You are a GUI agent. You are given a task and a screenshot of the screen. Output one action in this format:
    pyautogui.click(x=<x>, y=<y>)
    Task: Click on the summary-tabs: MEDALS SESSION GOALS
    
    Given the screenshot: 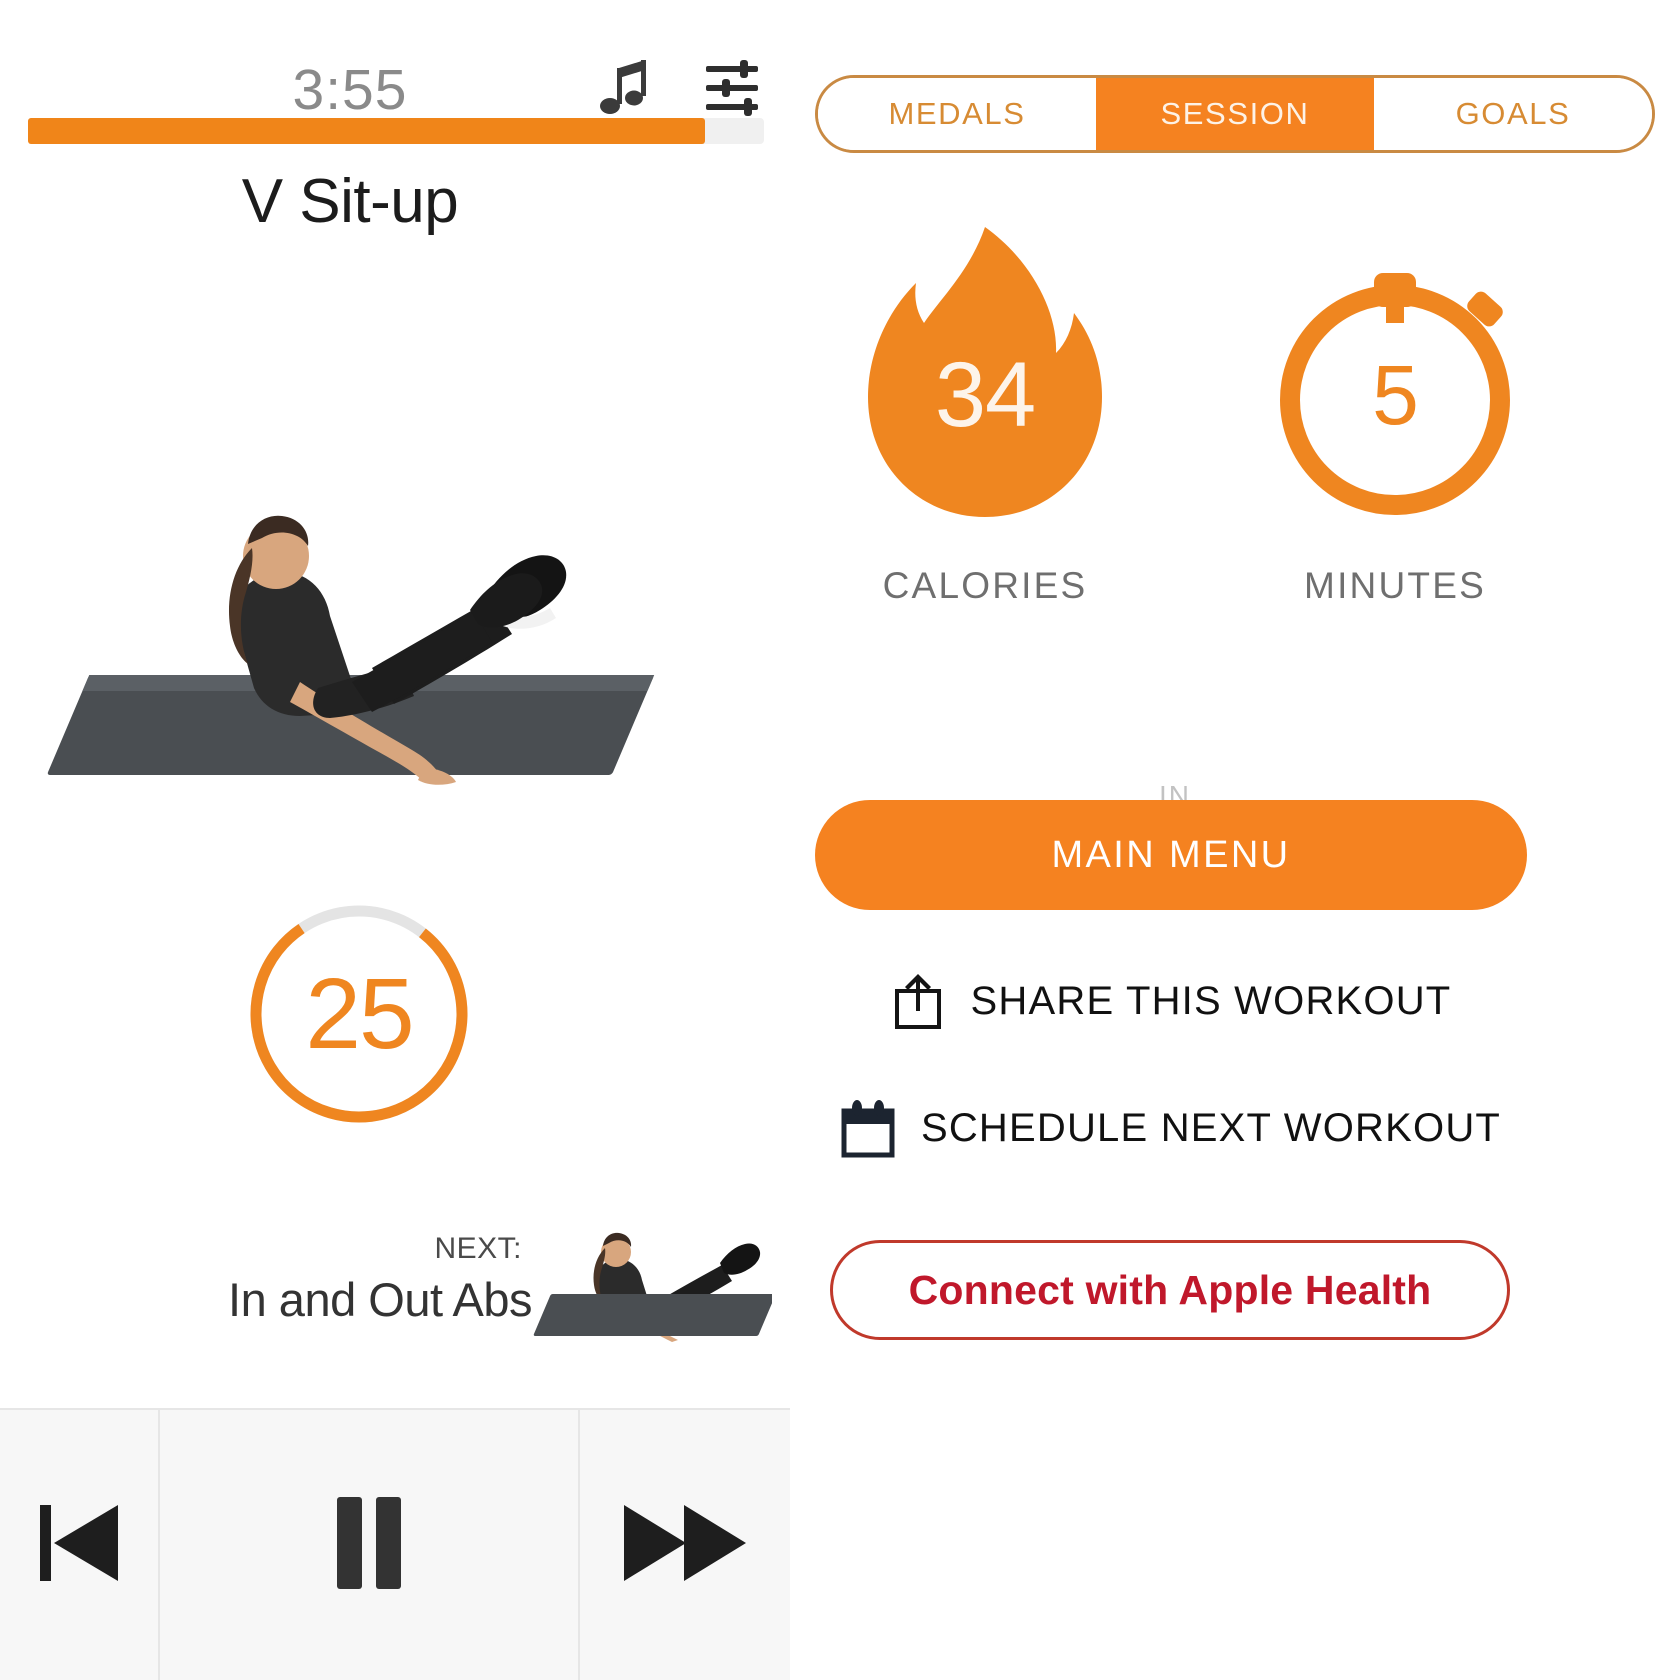 What is the action you would take?
    pyautogui.click(x=1235, y=114)
    